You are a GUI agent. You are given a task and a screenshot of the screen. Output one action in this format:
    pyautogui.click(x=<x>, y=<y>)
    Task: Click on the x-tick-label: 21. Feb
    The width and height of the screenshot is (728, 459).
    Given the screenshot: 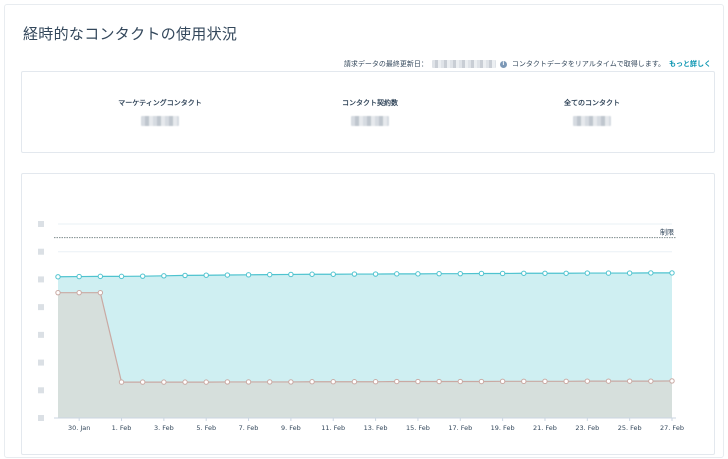 What is the action you would take?
    pyautogui.click(x=545, y=428)
    